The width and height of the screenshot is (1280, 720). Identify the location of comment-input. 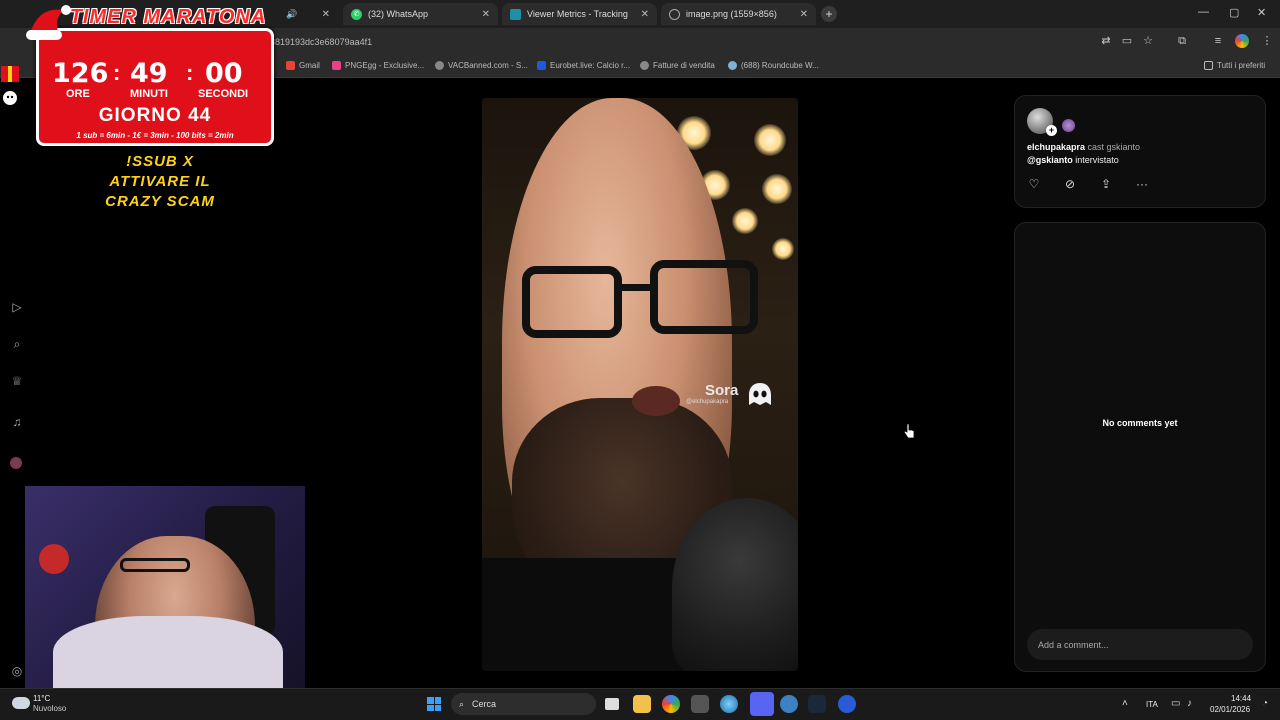
(1140, 644).